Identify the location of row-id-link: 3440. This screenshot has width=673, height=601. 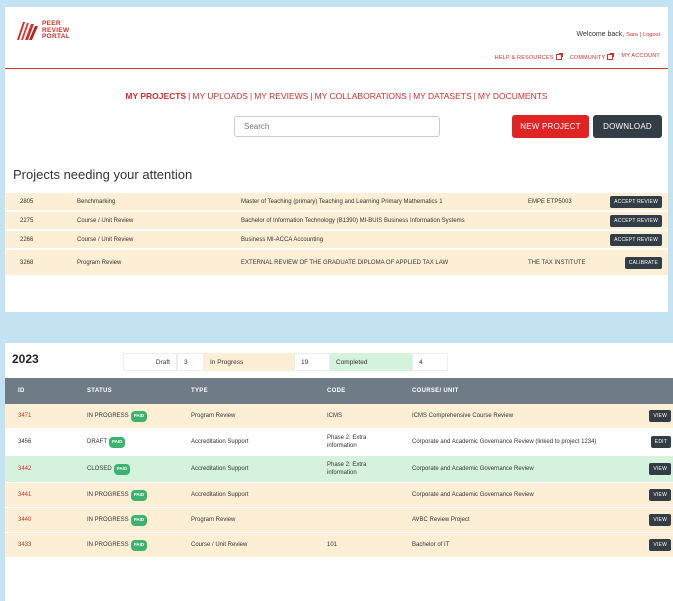
(24, 520).